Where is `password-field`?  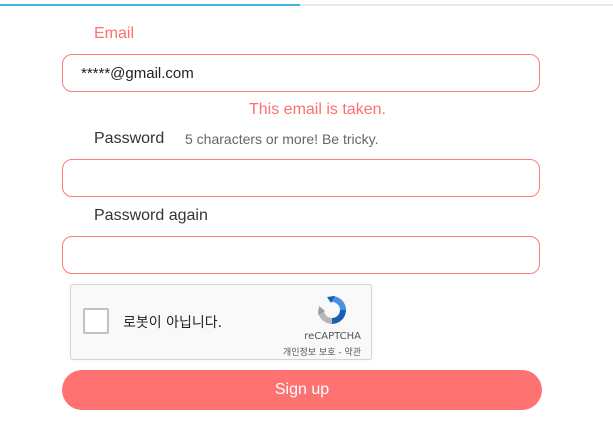
password-field is located at coordinates (301, 178).